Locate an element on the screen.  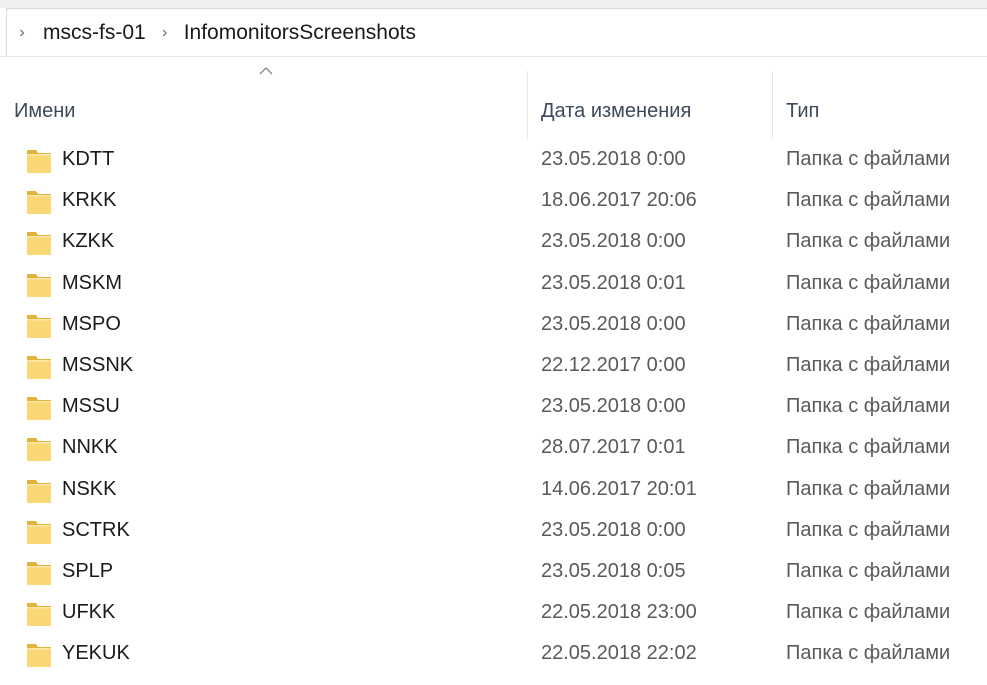
column-header-type: Тип is located at coordinates (886, 111).